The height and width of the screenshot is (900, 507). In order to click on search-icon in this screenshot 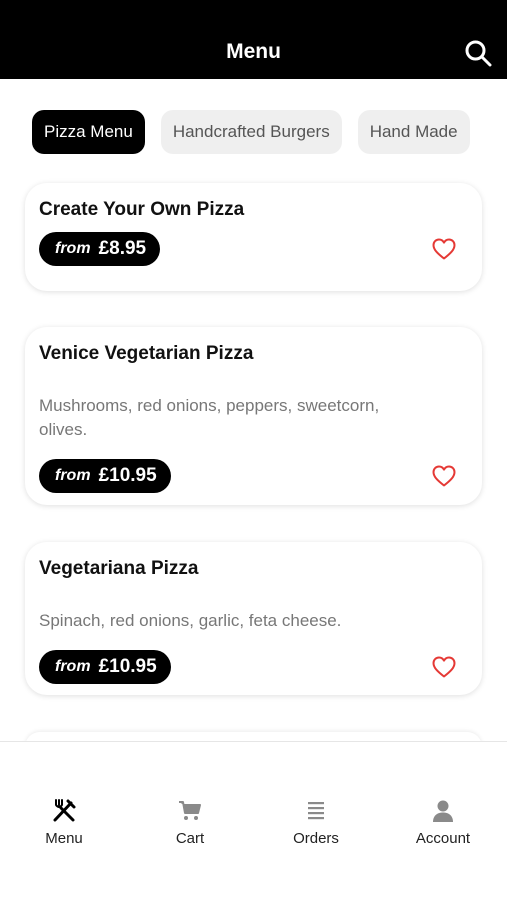, I will do `click(478, 53)`.